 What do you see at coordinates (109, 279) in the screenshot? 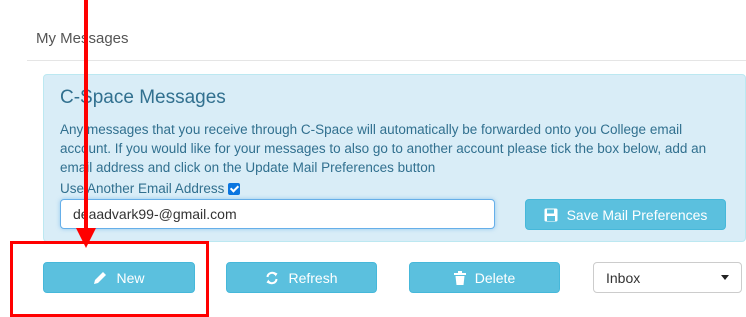
I see `annotation-highlight-box` at bounding box center [109, 279].